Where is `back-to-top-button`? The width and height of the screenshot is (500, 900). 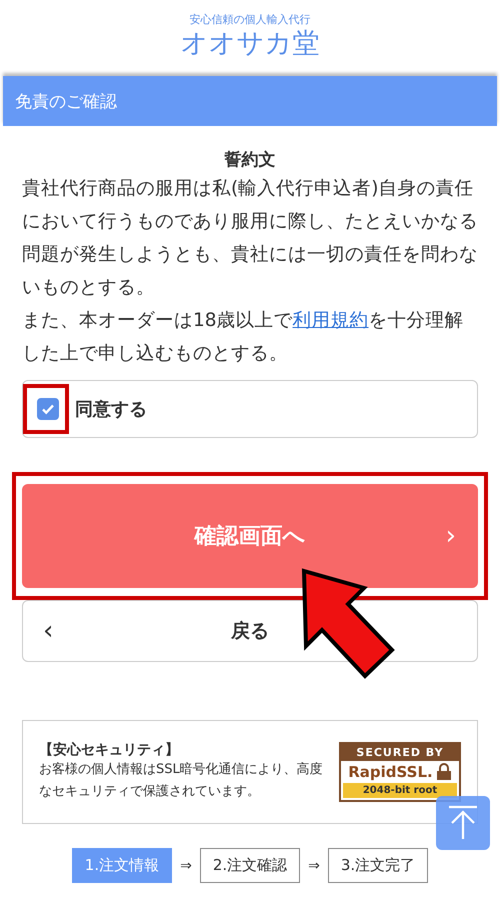 back-to-top-button is located at coordinates (463, 823).